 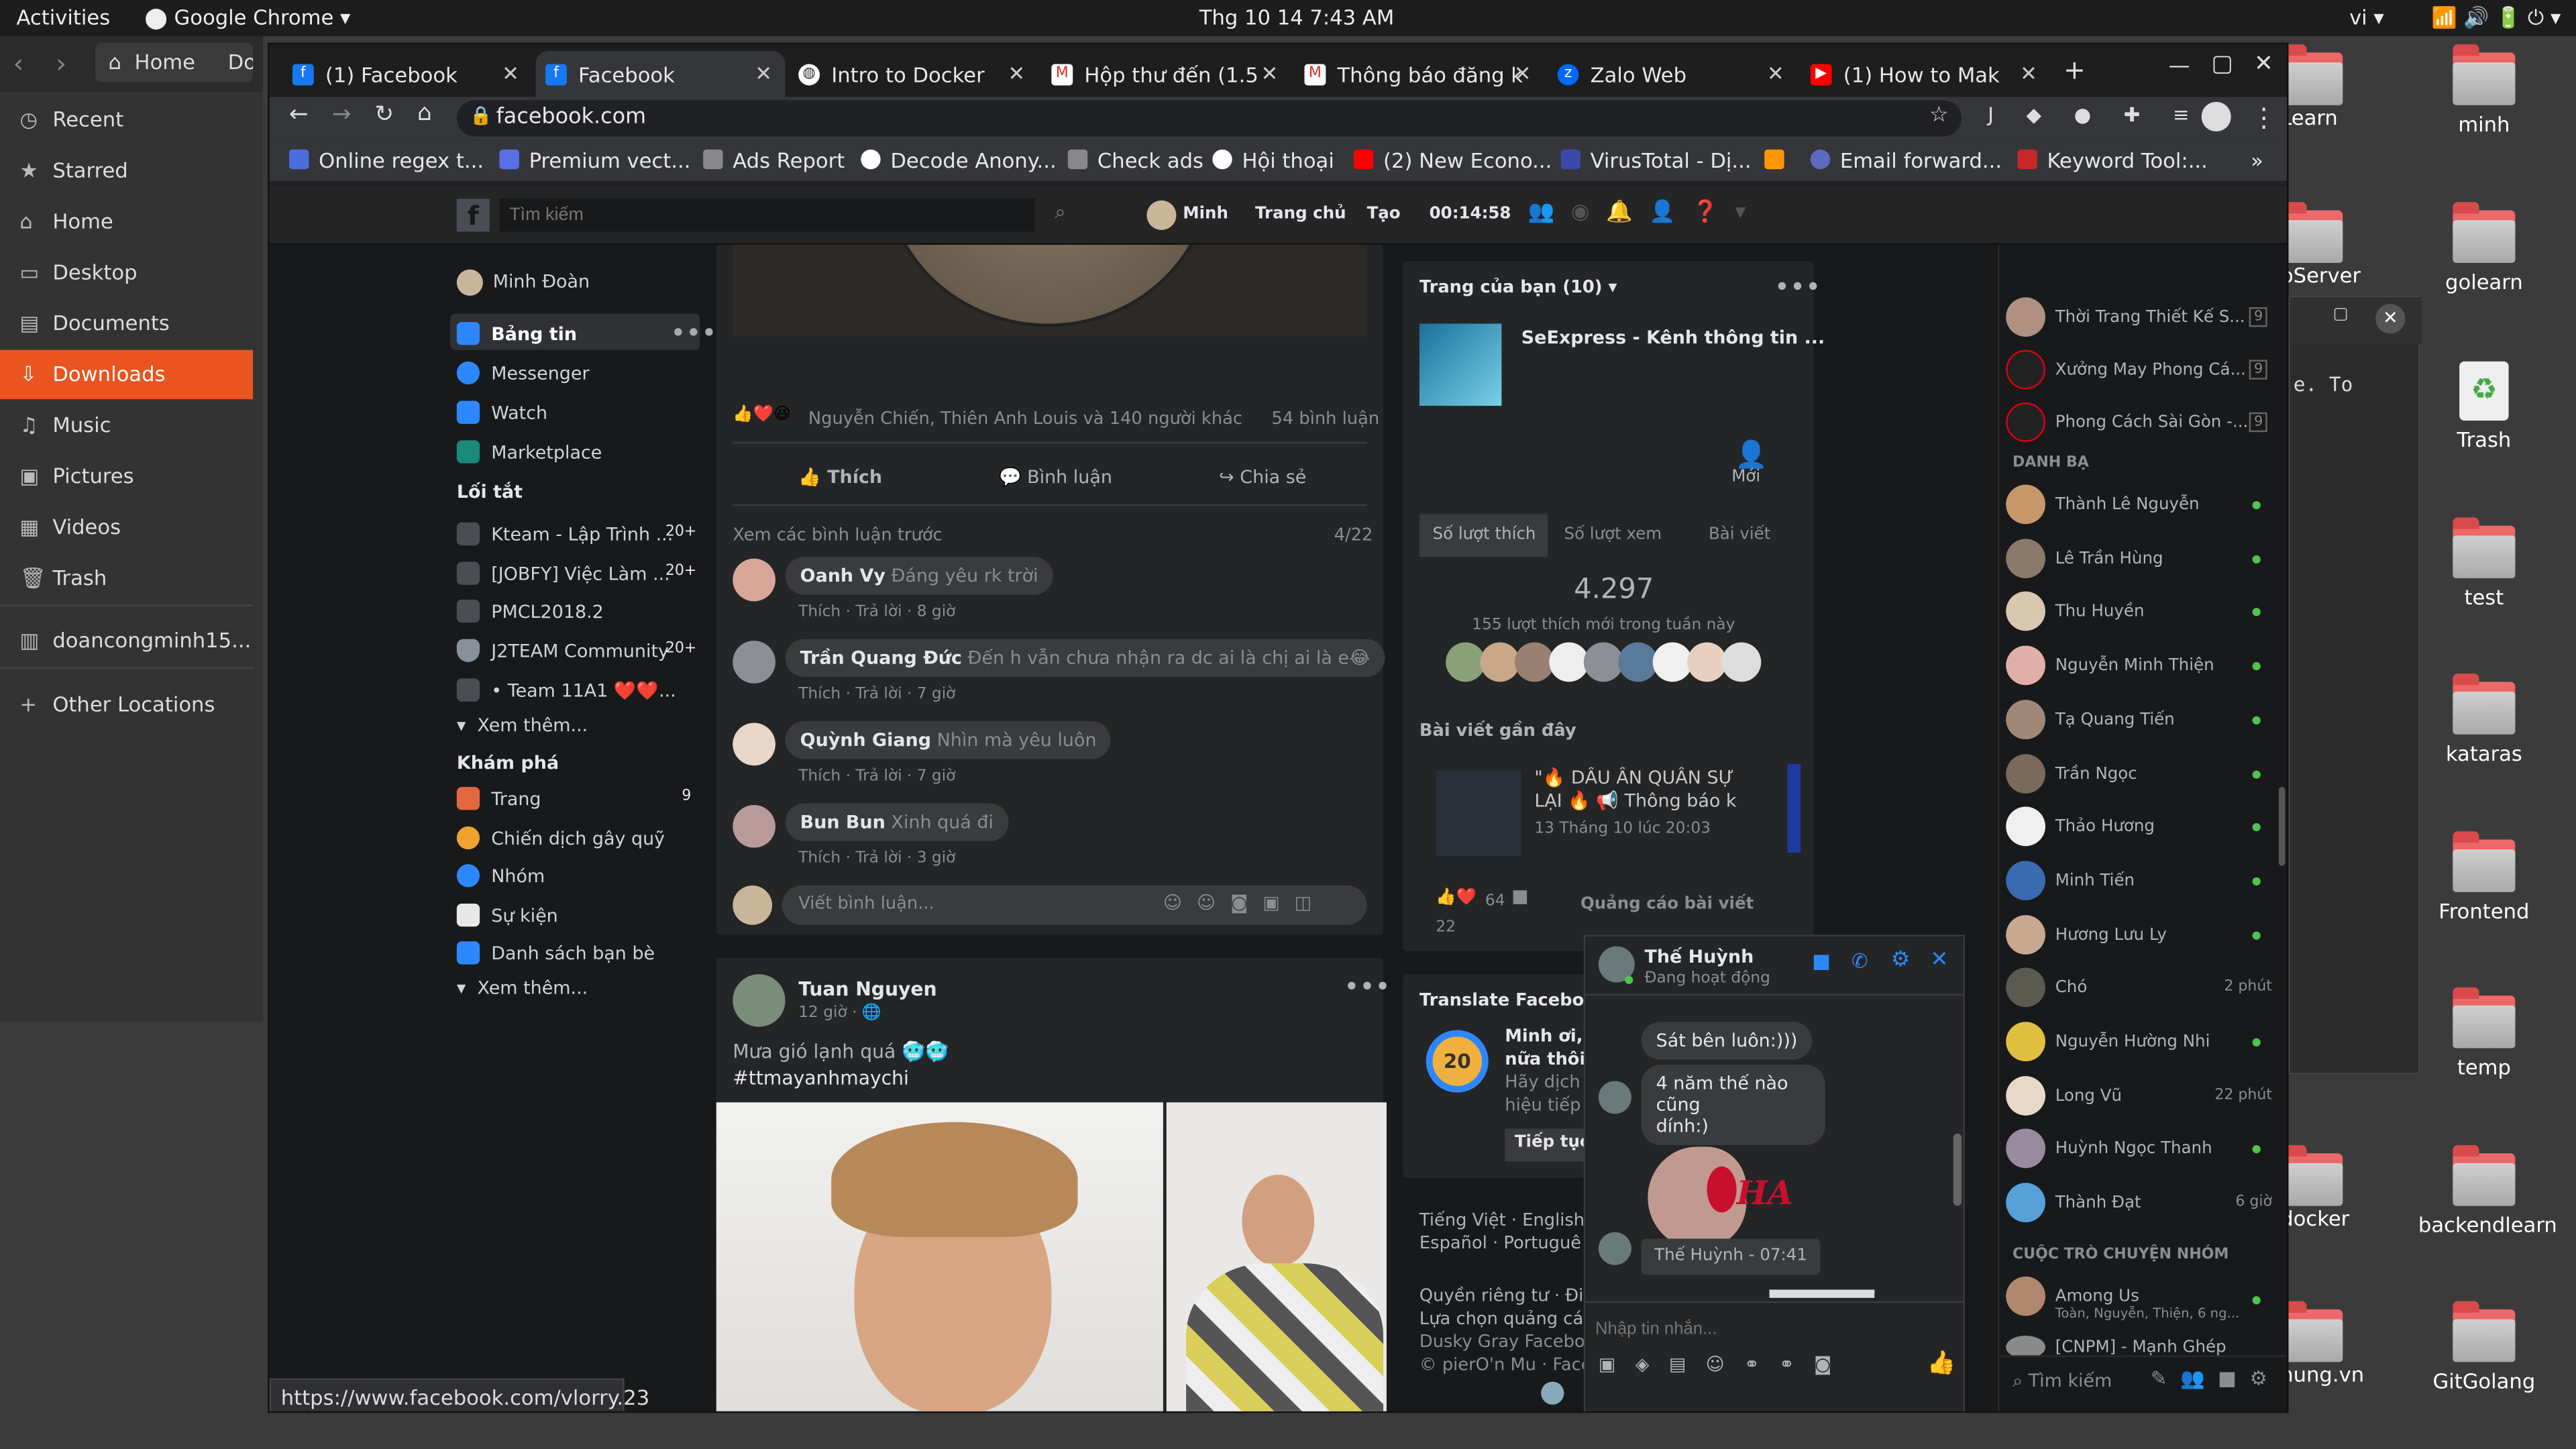 I want to click on comment-meta: Thích · Trả lời · 7 giờ, so click(x=876, y=776).